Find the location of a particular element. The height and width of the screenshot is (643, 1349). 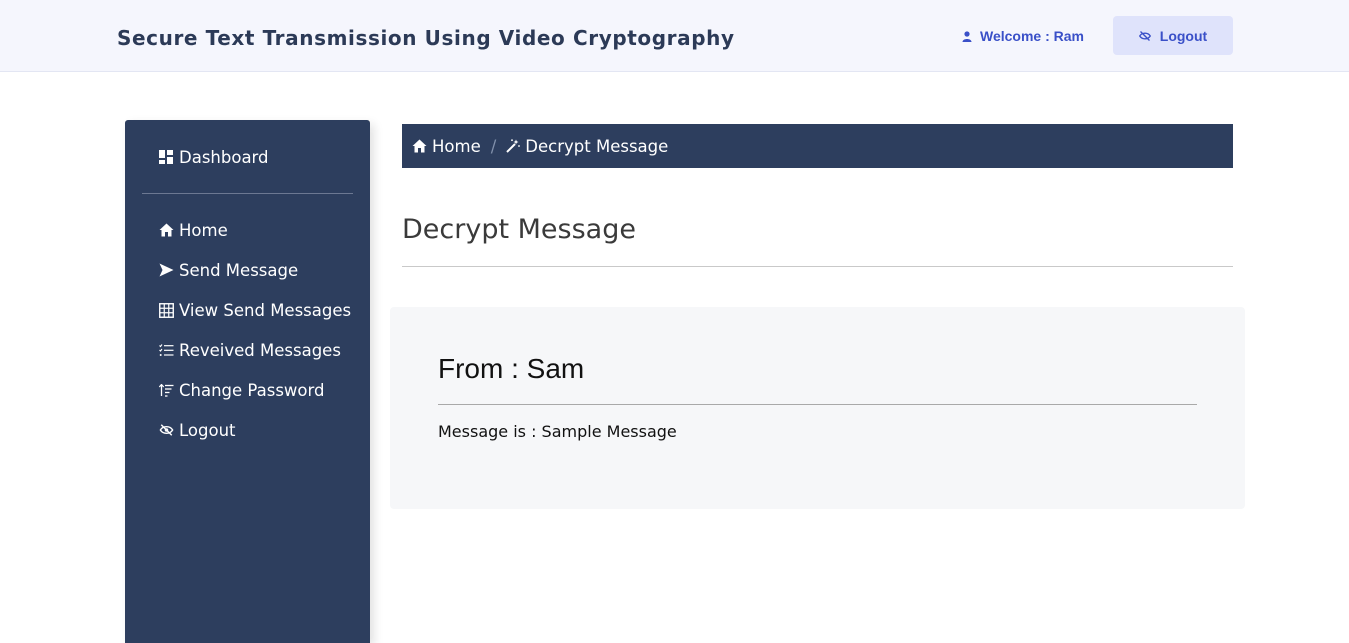

sidebar-item-dashboard: Dashboard is located at coordinates (213, 157).